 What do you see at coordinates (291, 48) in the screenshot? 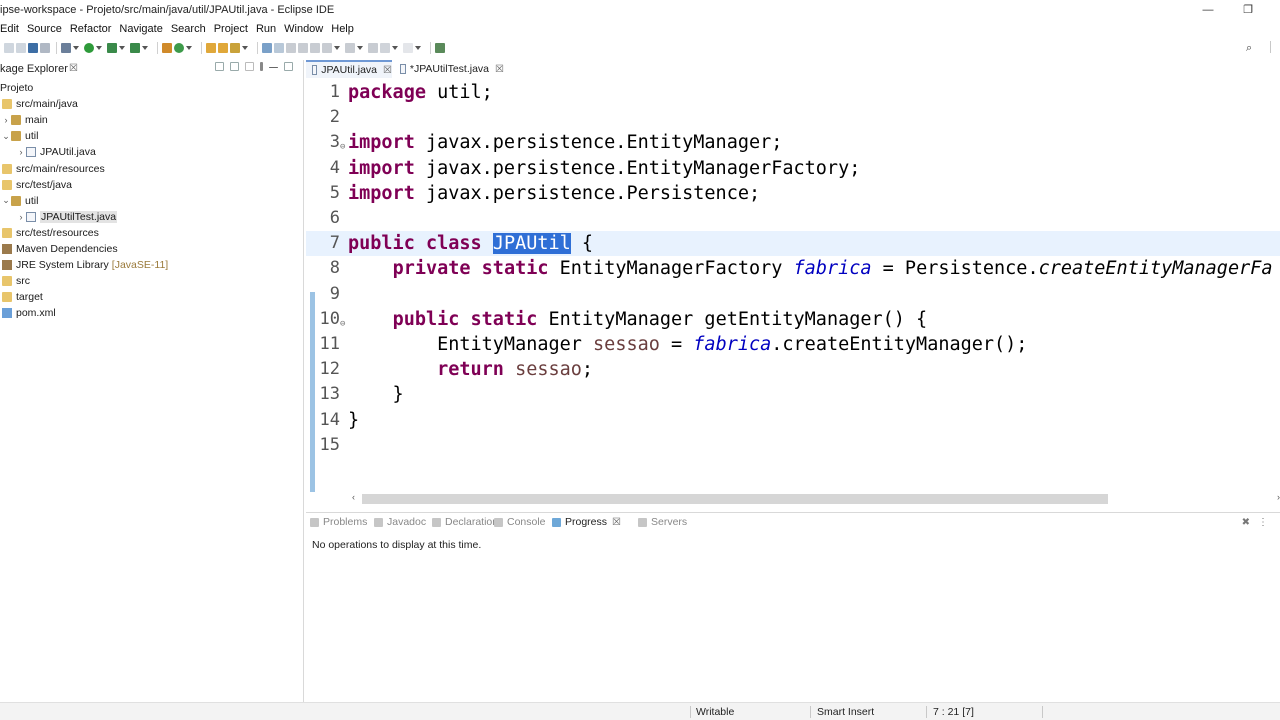
I see `word-wrap-icon` at bounding box center [291, 48].